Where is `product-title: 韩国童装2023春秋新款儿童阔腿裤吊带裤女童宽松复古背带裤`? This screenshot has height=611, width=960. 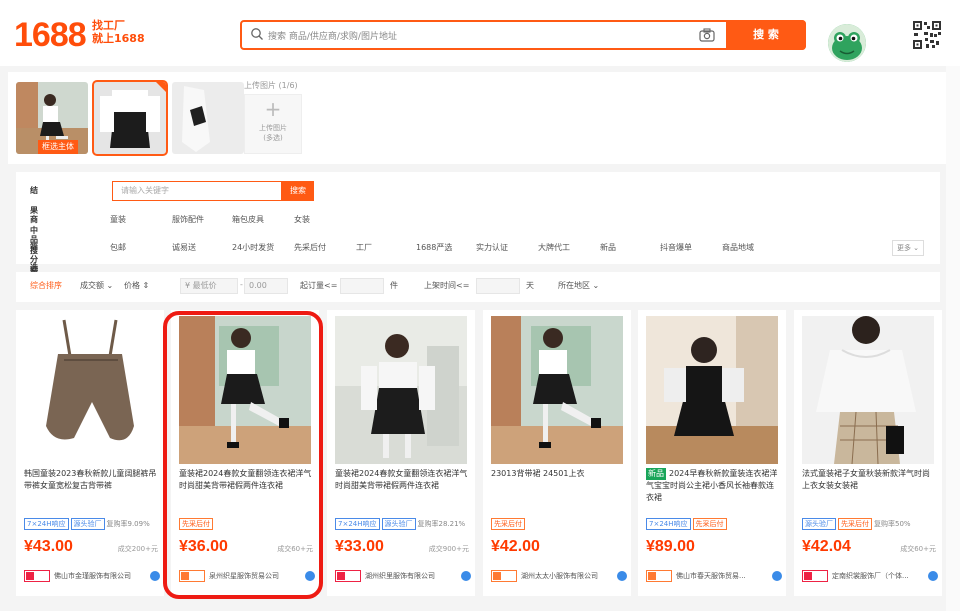
product-title: 韩国童装2023春秋新款儿童阔腿裤吊带裤女童宽松复古背带裤 is located at coordinates (91, 486).